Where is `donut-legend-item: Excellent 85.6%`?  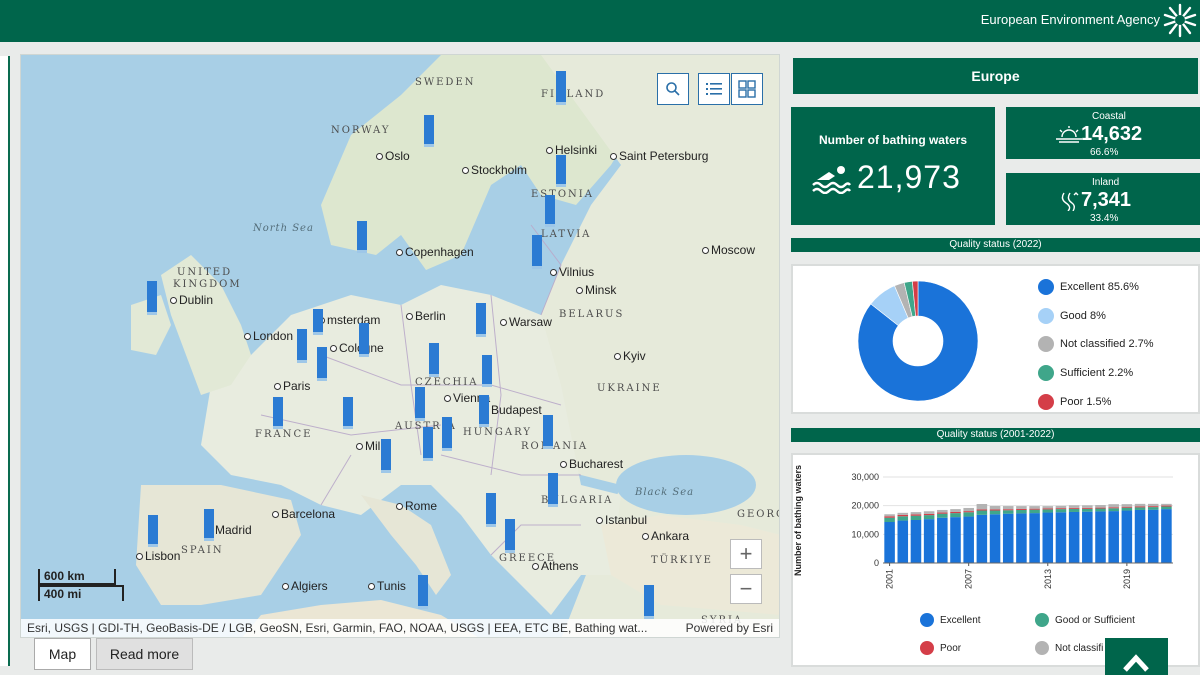
donut-legend-item: Excellent 85.6% is located at coordinates (1088, 287).